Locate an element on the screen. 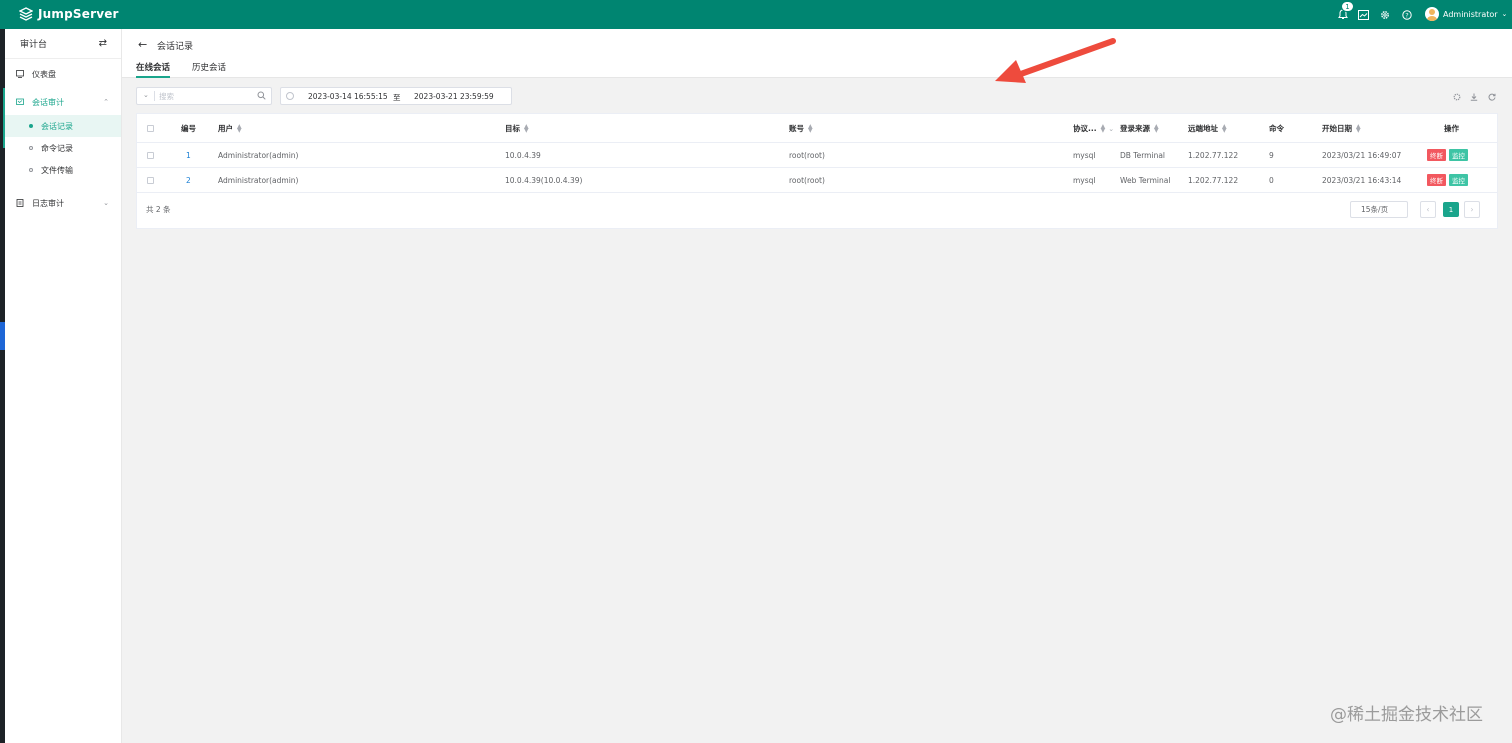 The width and height of the screenshot is (1512, 743). web-terminal-icon is located at coordinates (1363, 14).